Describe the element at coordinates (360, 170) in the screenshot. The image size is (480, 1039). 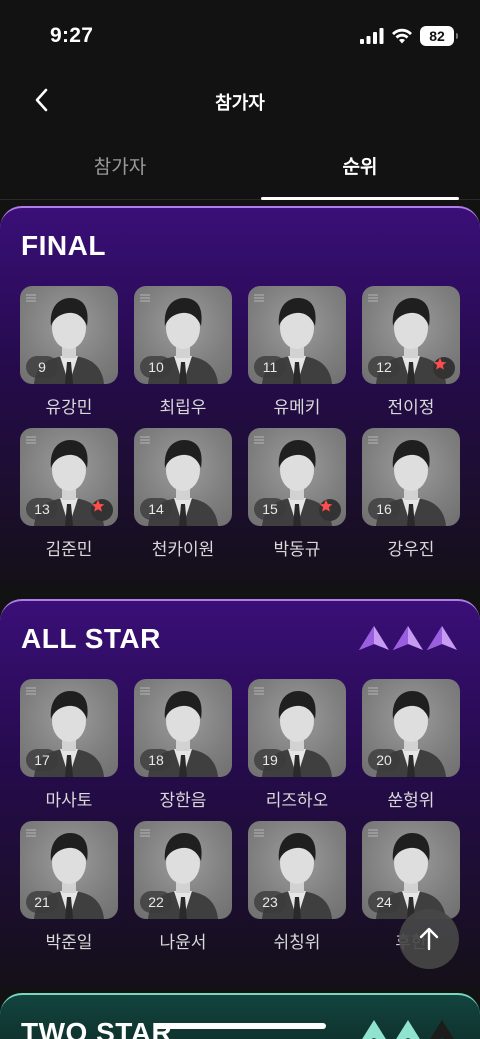
I see `tab-ranking: 순위` at that location.